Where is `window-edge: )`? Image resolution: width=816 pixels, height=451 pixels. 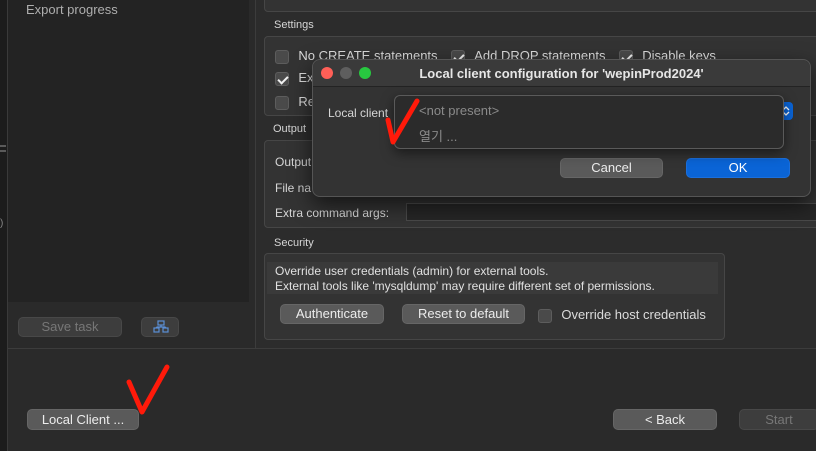
window-edge: ) is located at coordinates (4, 225).